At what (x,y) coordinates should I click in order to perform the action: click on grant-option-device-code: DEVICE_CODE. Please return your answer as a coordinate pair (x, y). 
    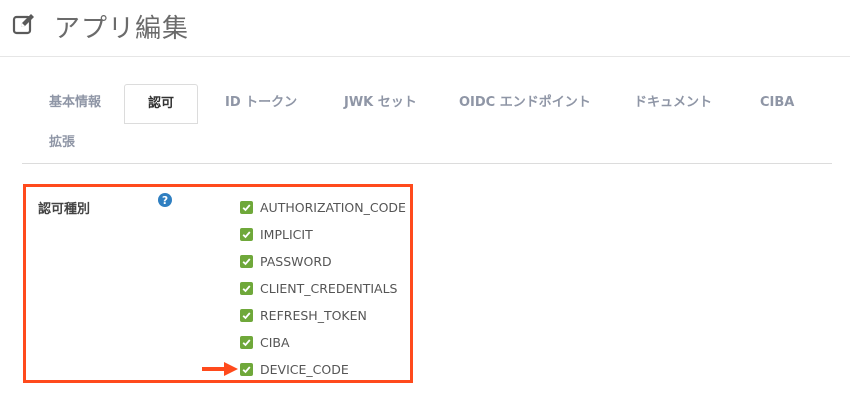
    Looking at the image, I should click on (294, 369).